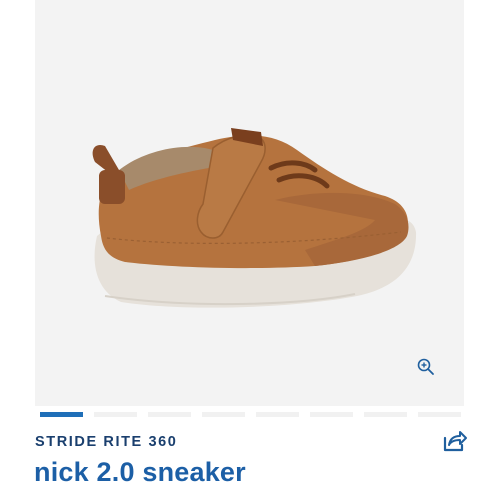 The height and width of the screenshot is (500, 500). Describe the element at coordinates (106, 442) in the screenshot. I see `product-brand: STRIDE RITE 360` at that location.